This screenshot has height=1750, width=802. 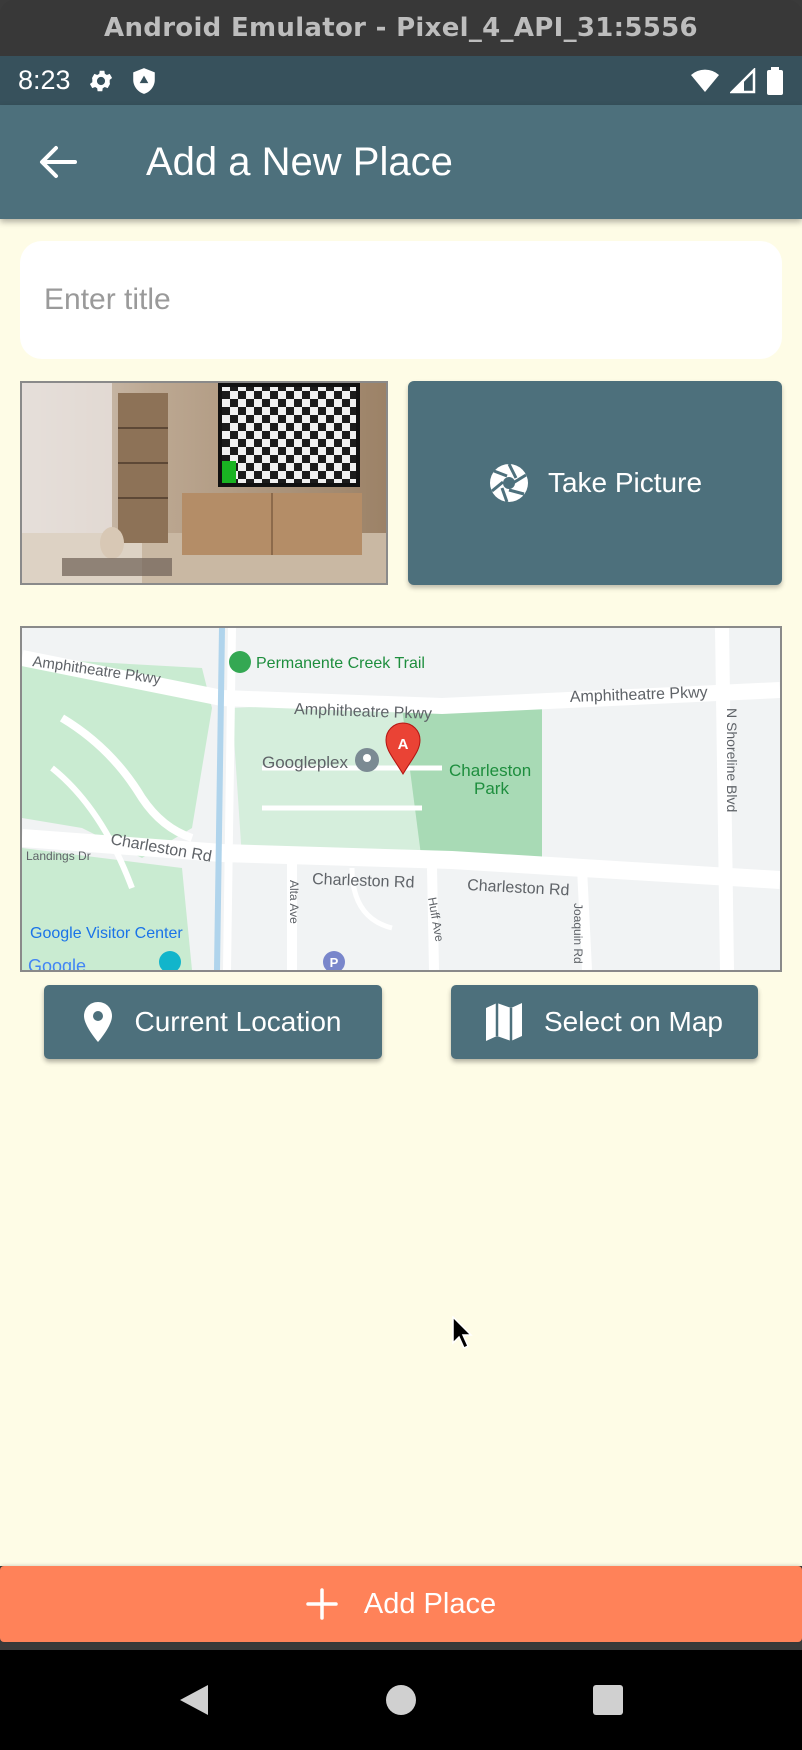 I want to click on add-place-label: Add Place, so click(x=430, y=1603).